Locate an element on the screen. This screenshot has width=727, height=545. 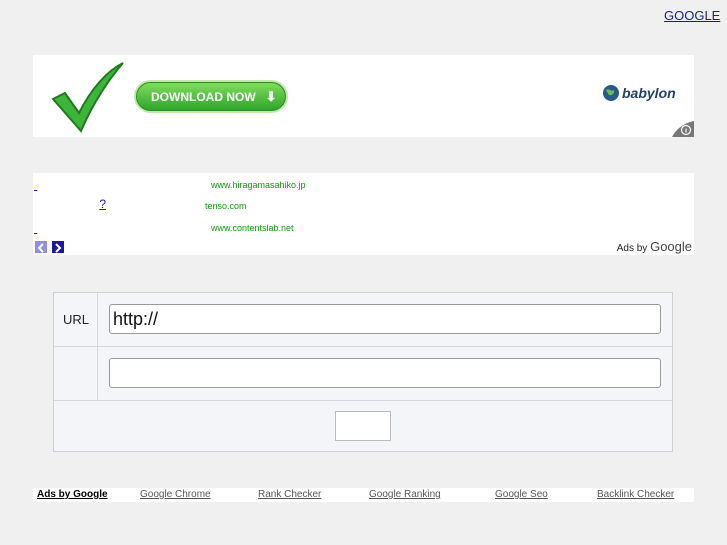
link-google-ranking: Google Ranking is located at coordinates (405, 494).